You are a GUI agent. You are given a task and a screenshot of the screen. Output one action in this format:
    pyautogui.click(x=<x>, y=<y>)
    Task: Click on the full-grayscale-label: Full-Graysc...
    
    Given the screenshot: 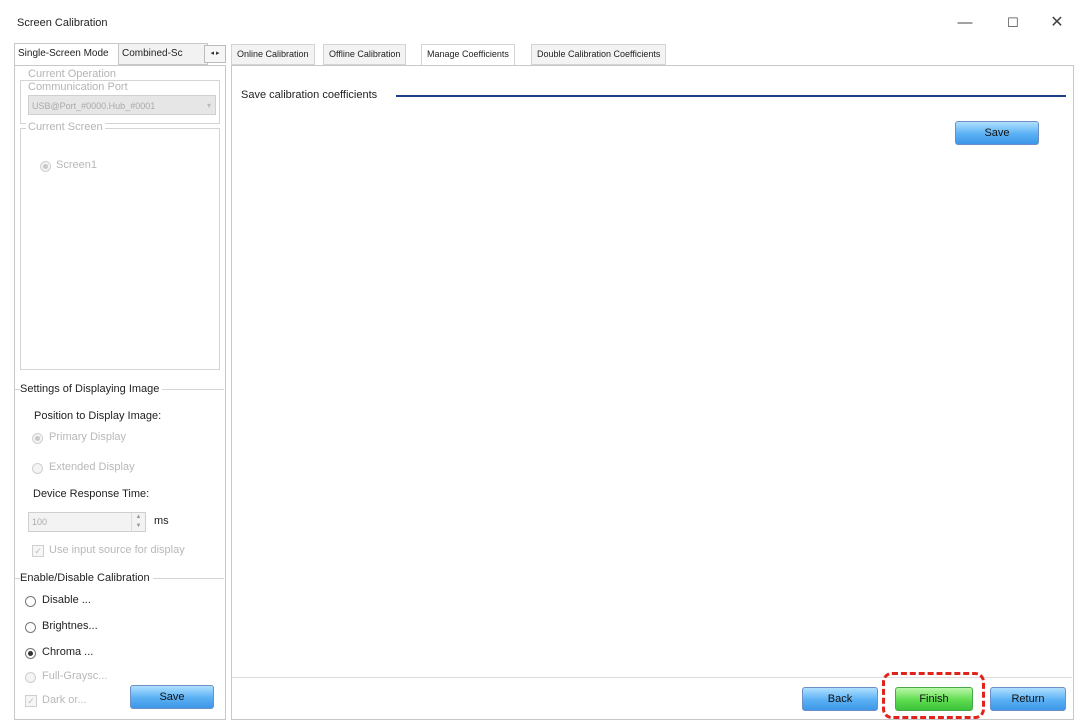 What is the action you would take?
    pyautogui.click(x=75, y=676)
    